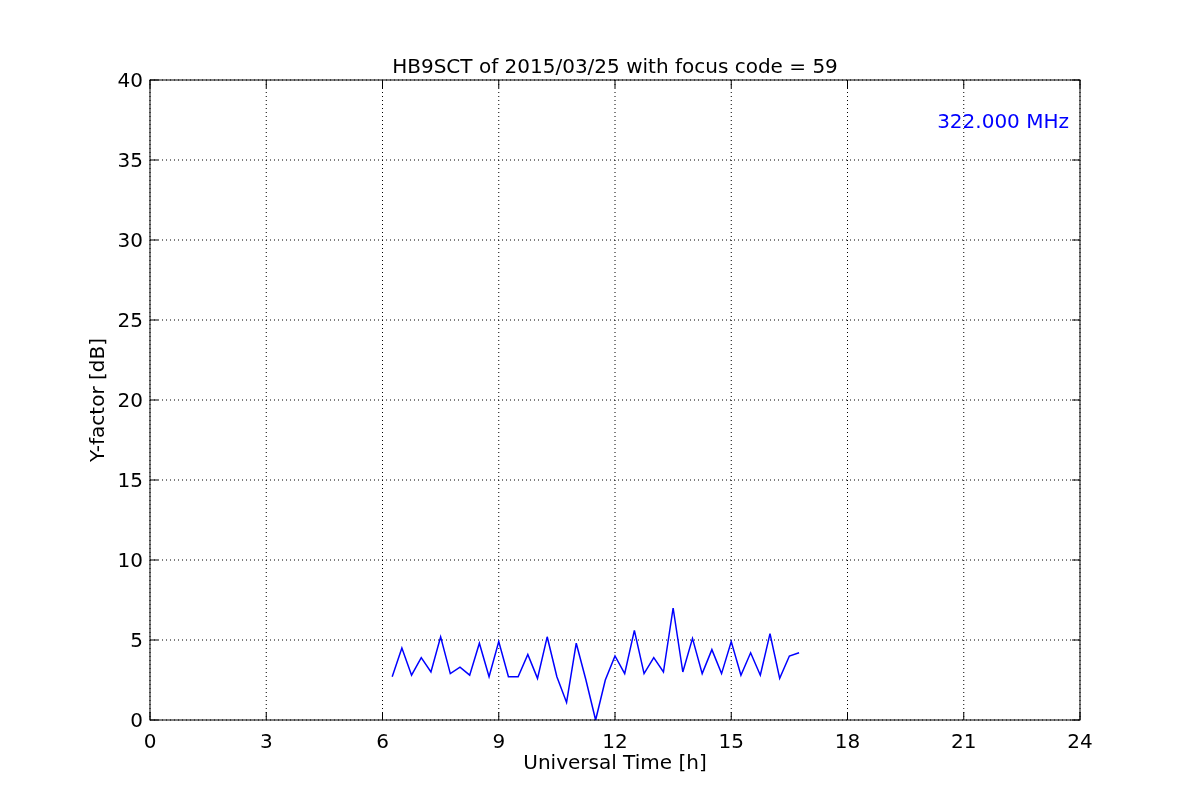  What do you see at coordinates (847, 741) in the screenshot?
I see `tick-label: 18` at bounding box center [847, 741].